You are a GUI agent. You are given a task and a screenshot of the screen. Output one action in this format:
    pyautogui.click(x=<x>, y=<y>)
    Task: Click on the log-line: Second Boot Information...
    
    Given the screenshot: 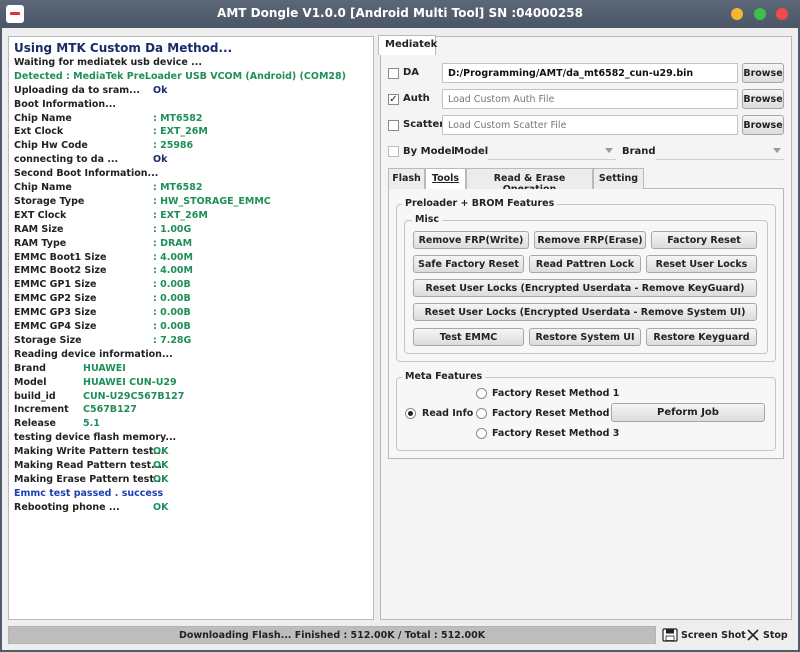 What is the action you would take?
    pyautogui.click(x=86, y=174)
    